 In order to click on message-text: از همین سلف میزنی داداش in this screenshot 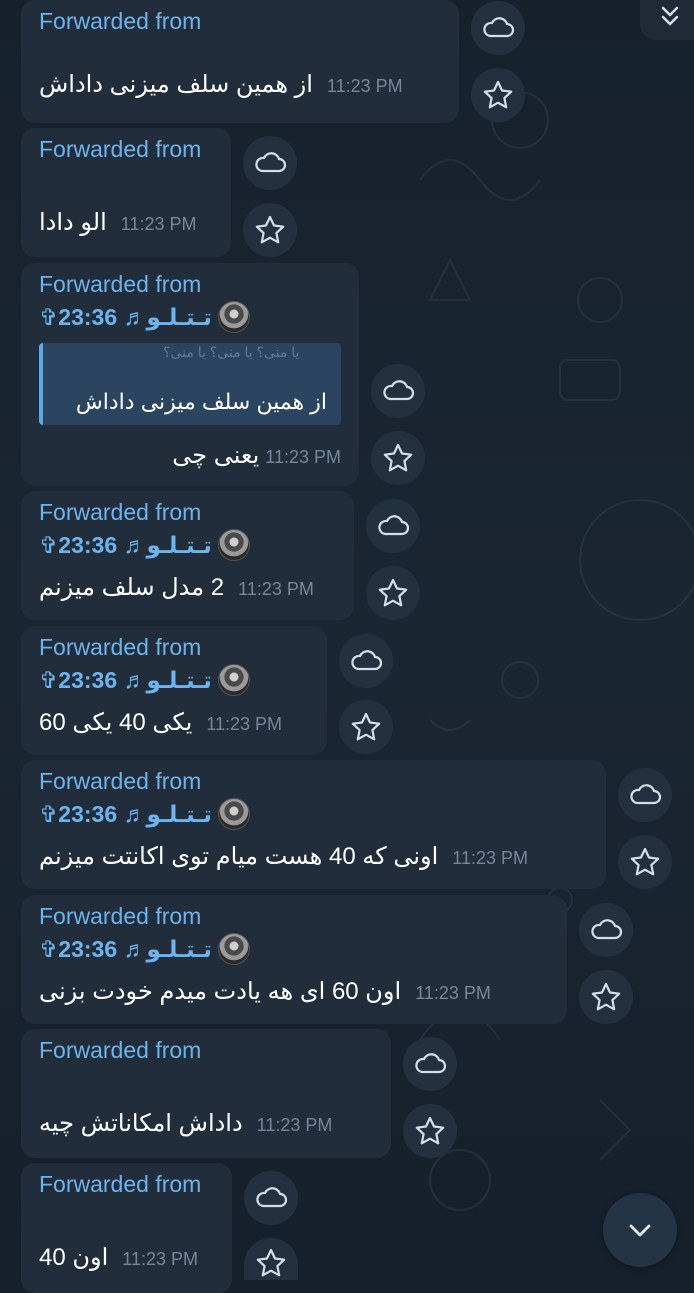, I will do `click(176, 84)`.